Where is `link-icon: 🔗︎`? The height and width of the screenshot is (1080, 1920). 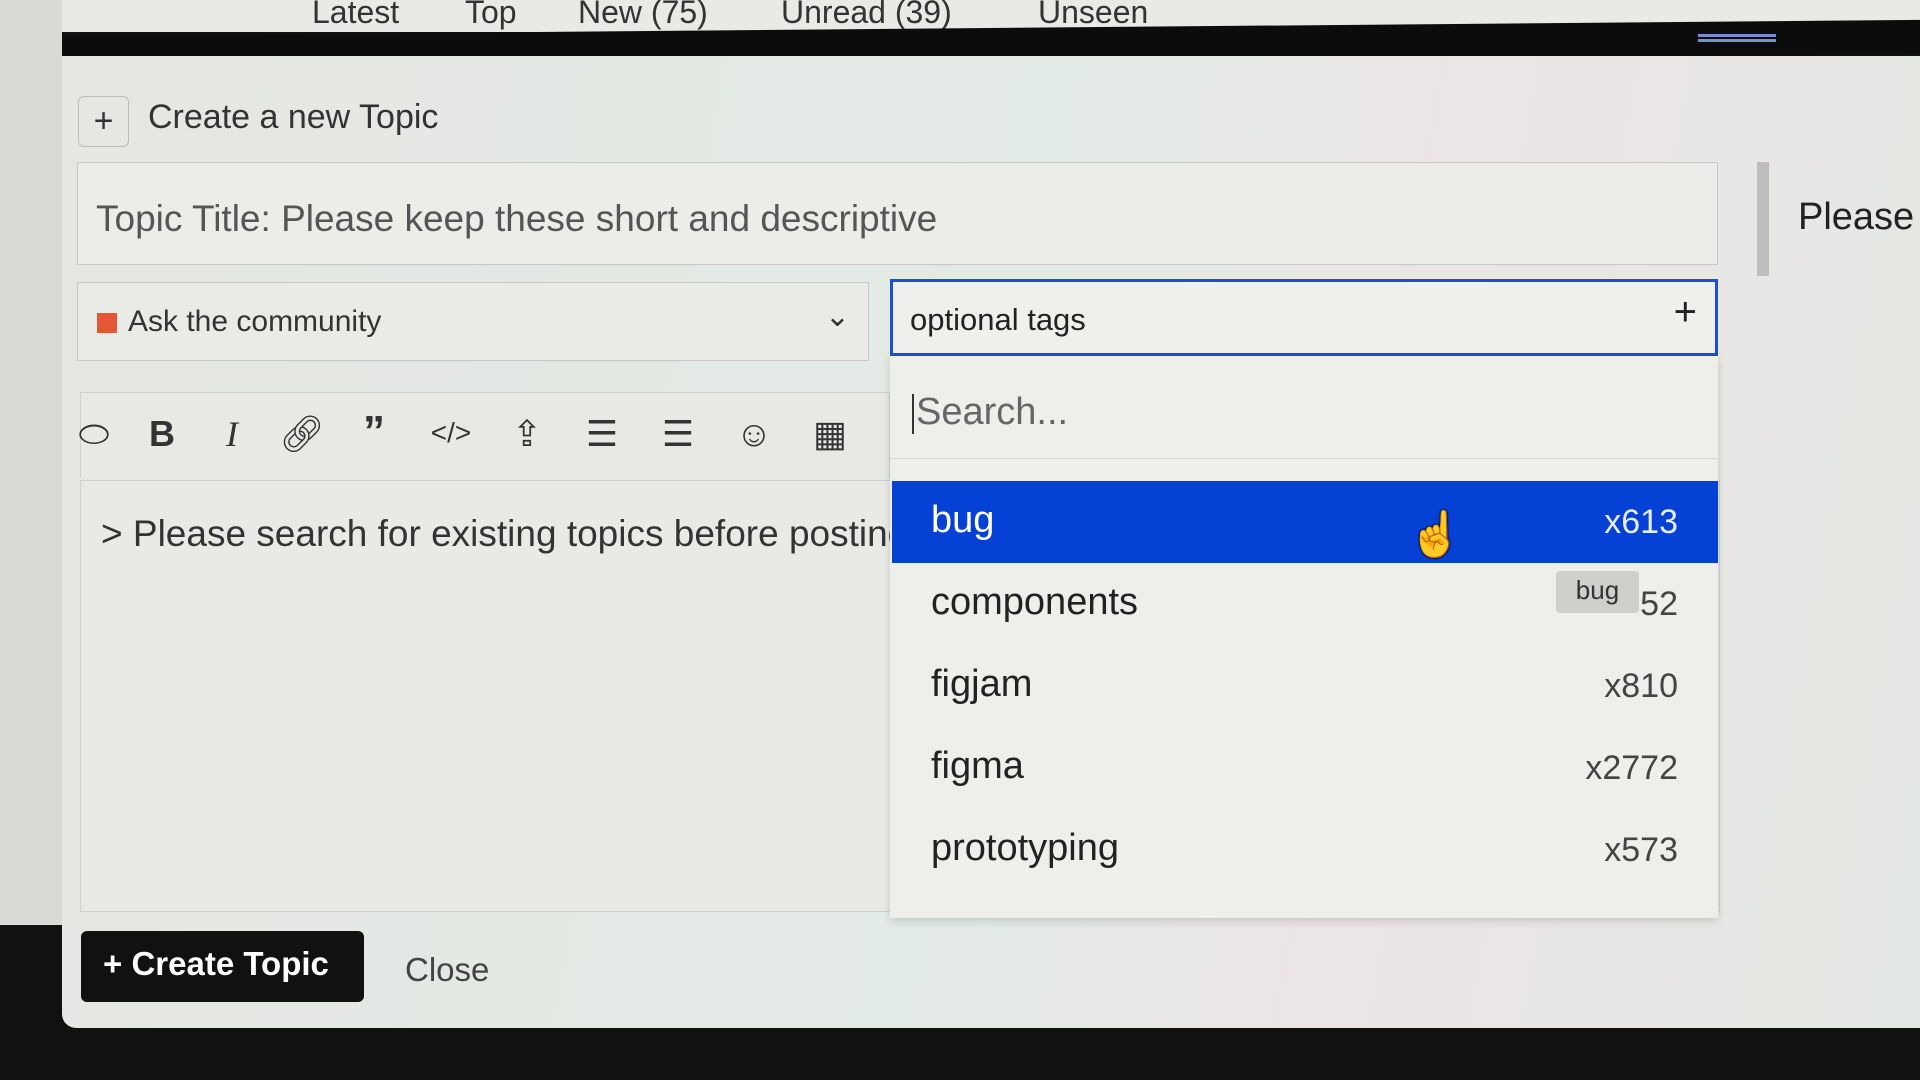
link-icon: 🔗︎ is located at coordinates (302, 434).